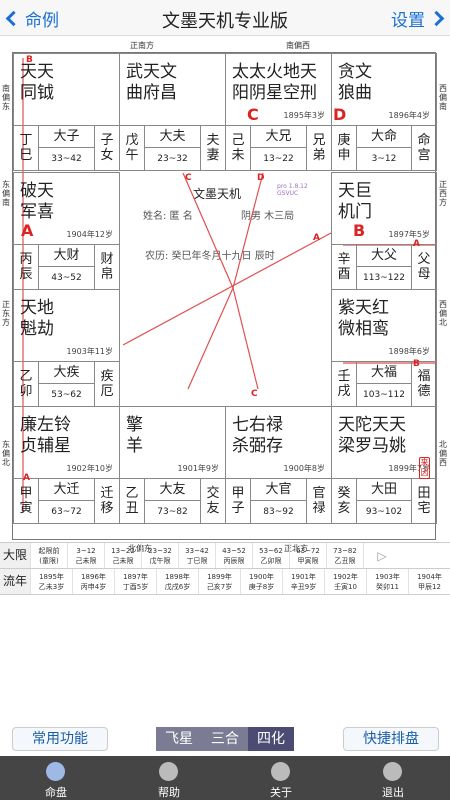 The image size is (450, 800). What do you see at coordinates (66, 159) in the screenshot?
I see `palace-range: 33~42` at bounding box center [66, 159].